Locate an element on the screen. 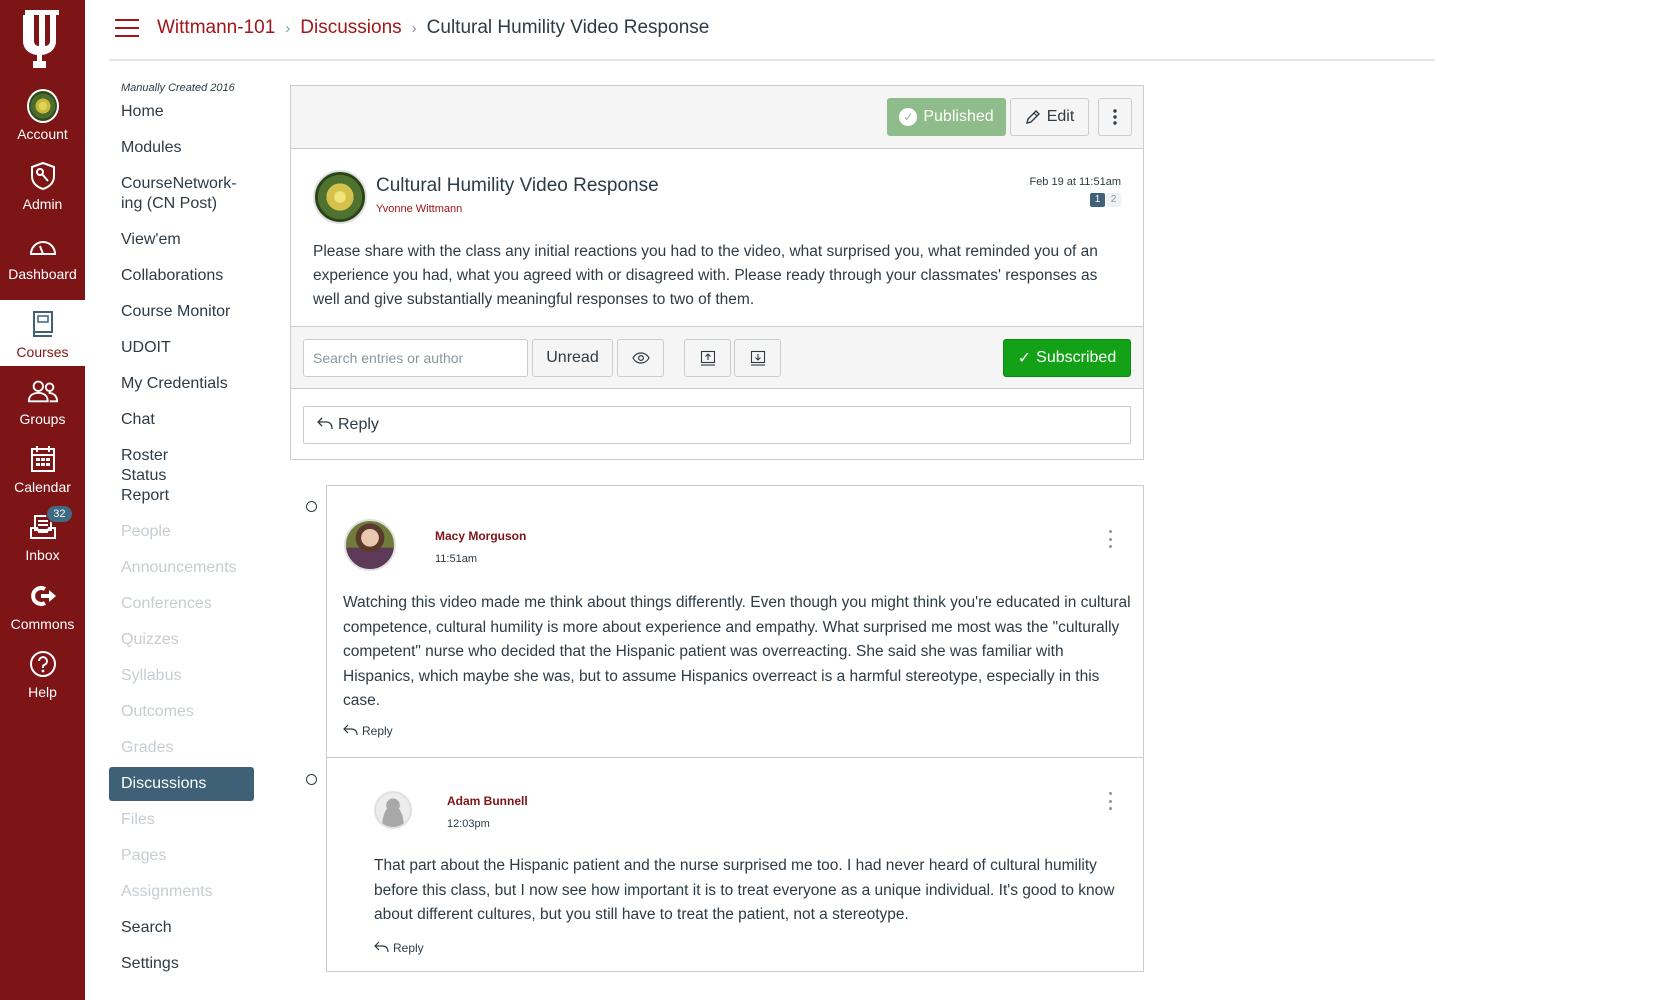  global-nav-commons: Commons is located at coordinates (42, 605).